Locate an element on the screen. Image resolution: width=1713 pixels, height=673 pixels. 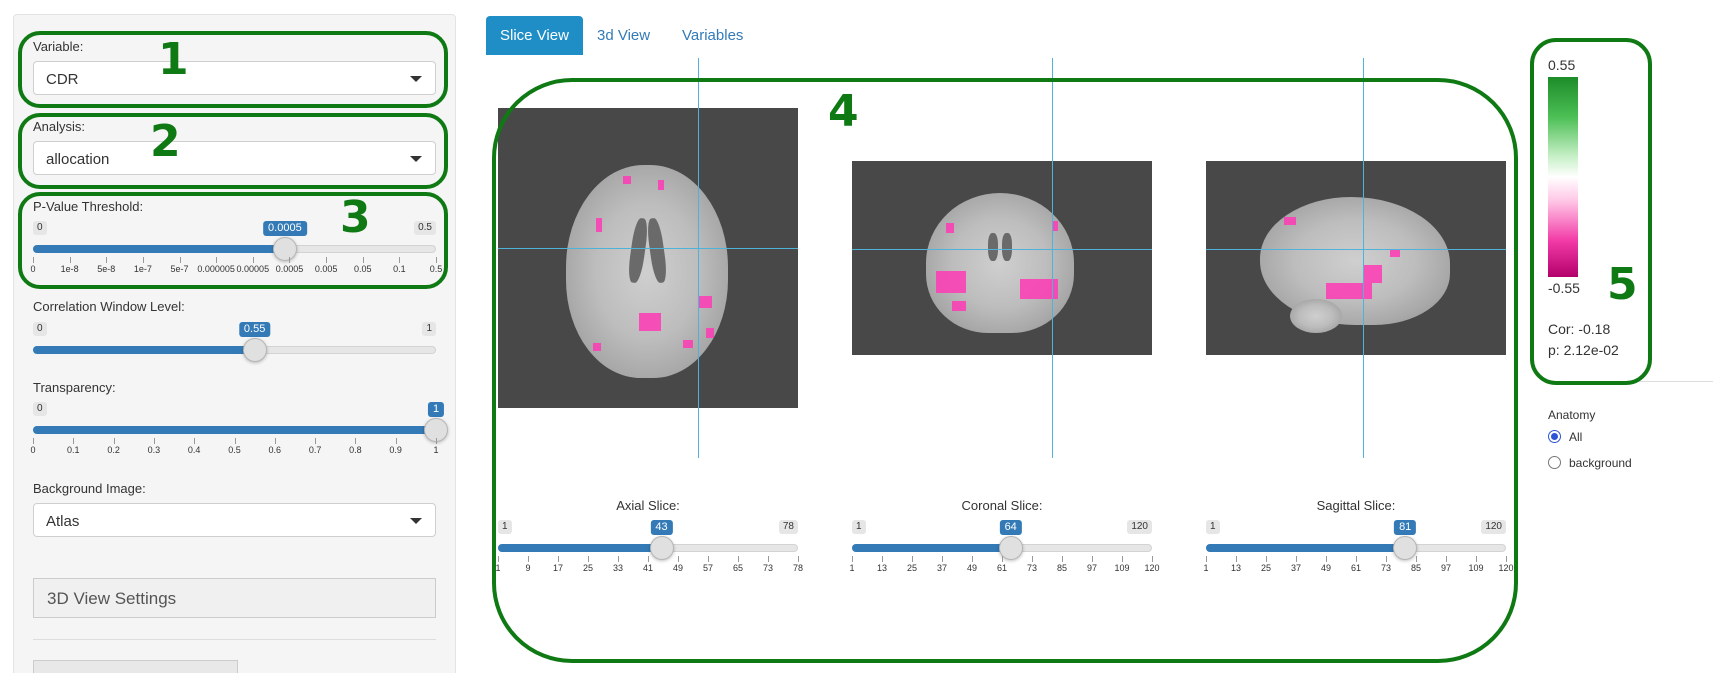
tab-3d-view: 3d View is located at coordinates (623, 35).